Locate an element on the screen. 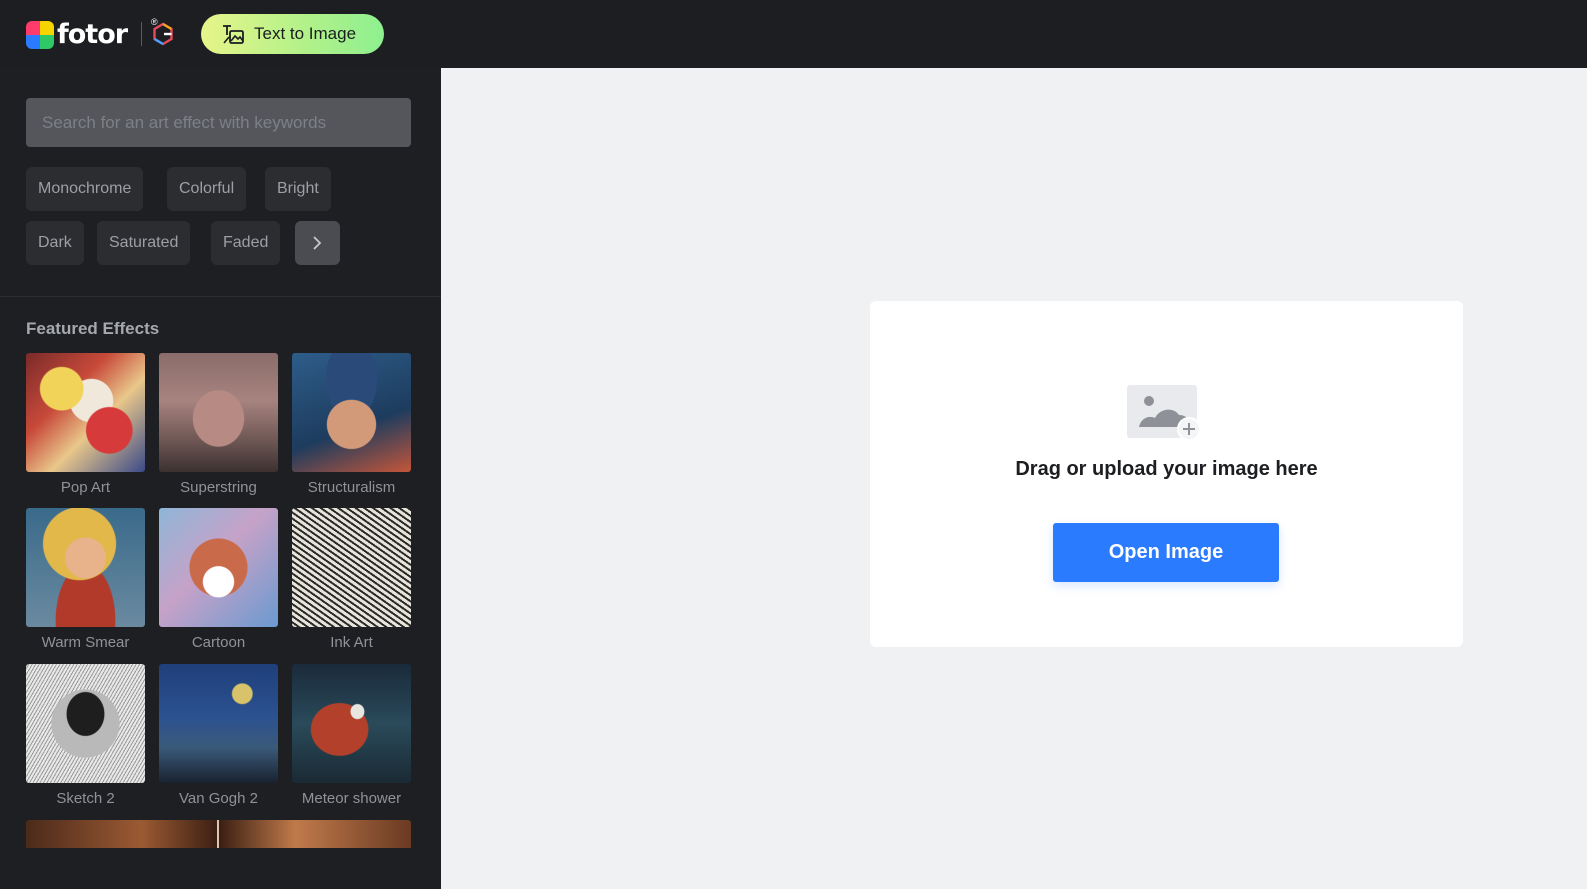  chip-bright: Bright is located at coordinates (298, 189).